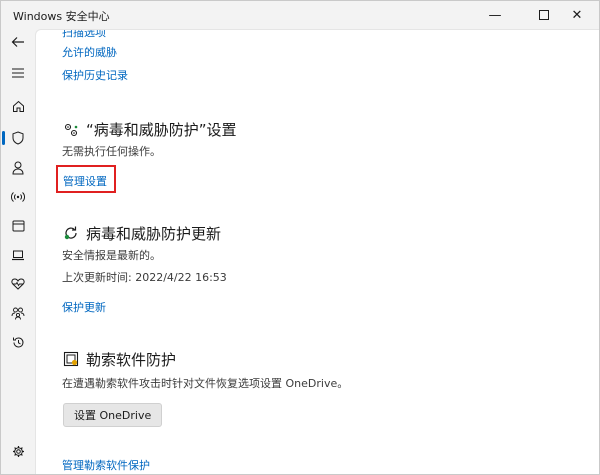  Describe the element at coordinates (205, 383) in the screenshot. I see `ransomware-description: 在遭遇勒索软件攻击时针对文件恢复选项设置 OneDrive。` at that location.